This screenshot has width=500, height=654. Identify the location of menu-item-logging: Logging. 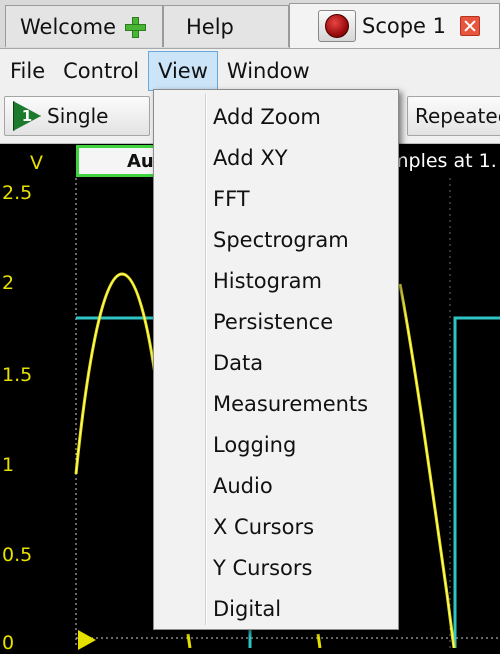
(254, 445).